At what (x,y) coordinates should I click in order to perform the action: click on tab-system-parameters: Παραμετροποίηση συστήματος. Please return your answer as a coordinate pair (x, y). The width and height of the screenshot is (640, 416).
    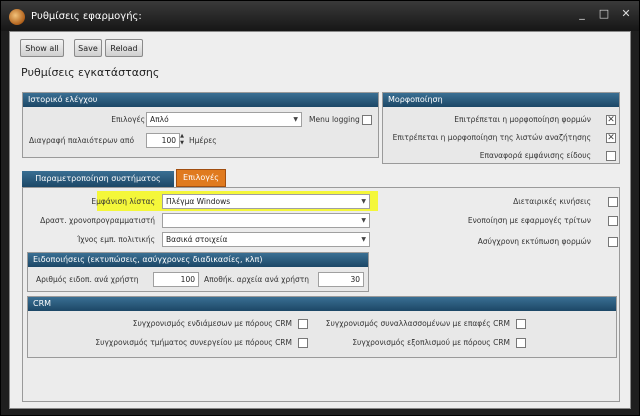
    Looking at the image, I should click on (98, 179).